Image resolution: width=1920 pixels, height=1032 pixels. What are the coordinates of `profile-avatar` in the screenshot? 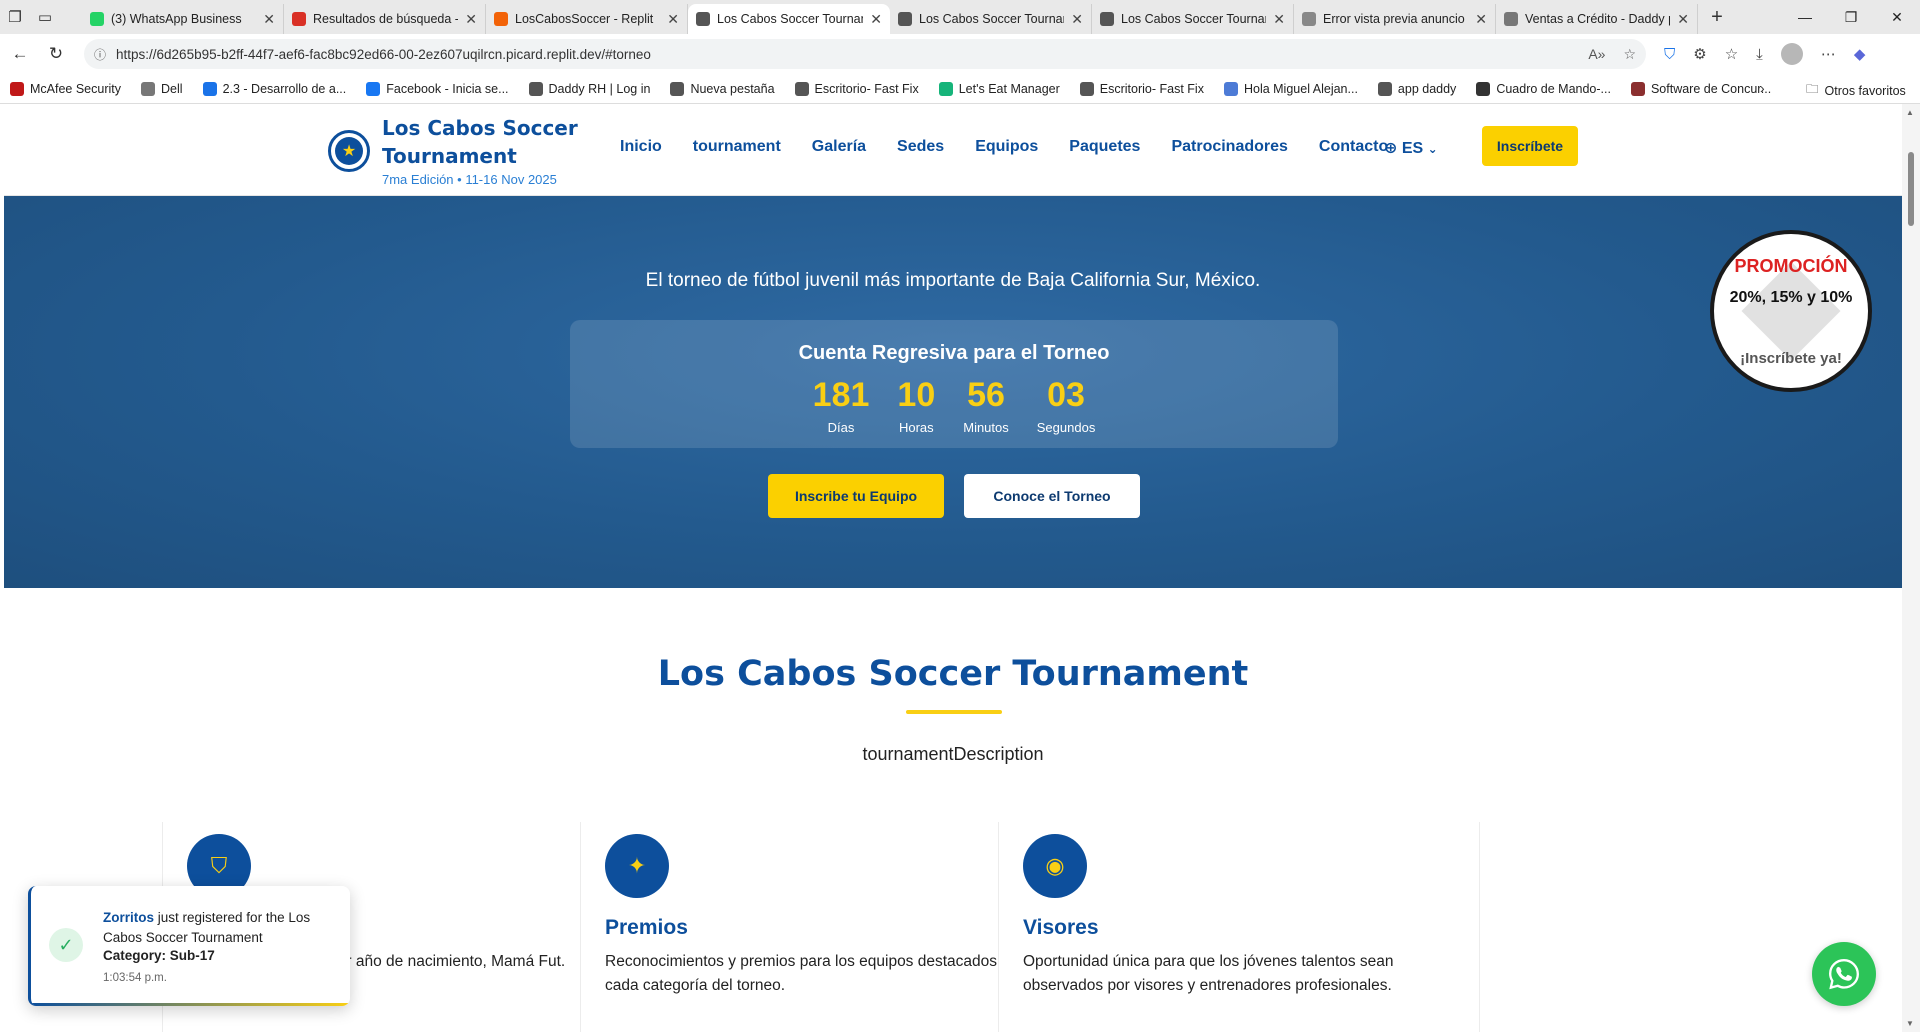 It's located at (1791, 54).